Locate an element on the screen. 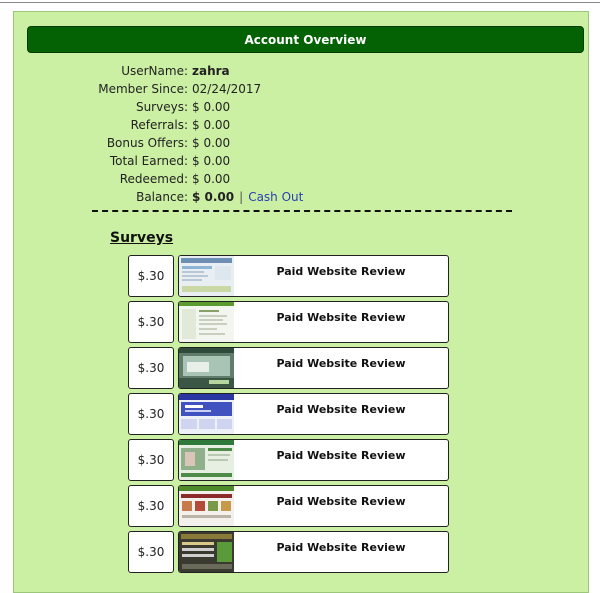 The image size is (600, 593). redeemed-value: $ 0.00 is located at coordinates (211, 179).